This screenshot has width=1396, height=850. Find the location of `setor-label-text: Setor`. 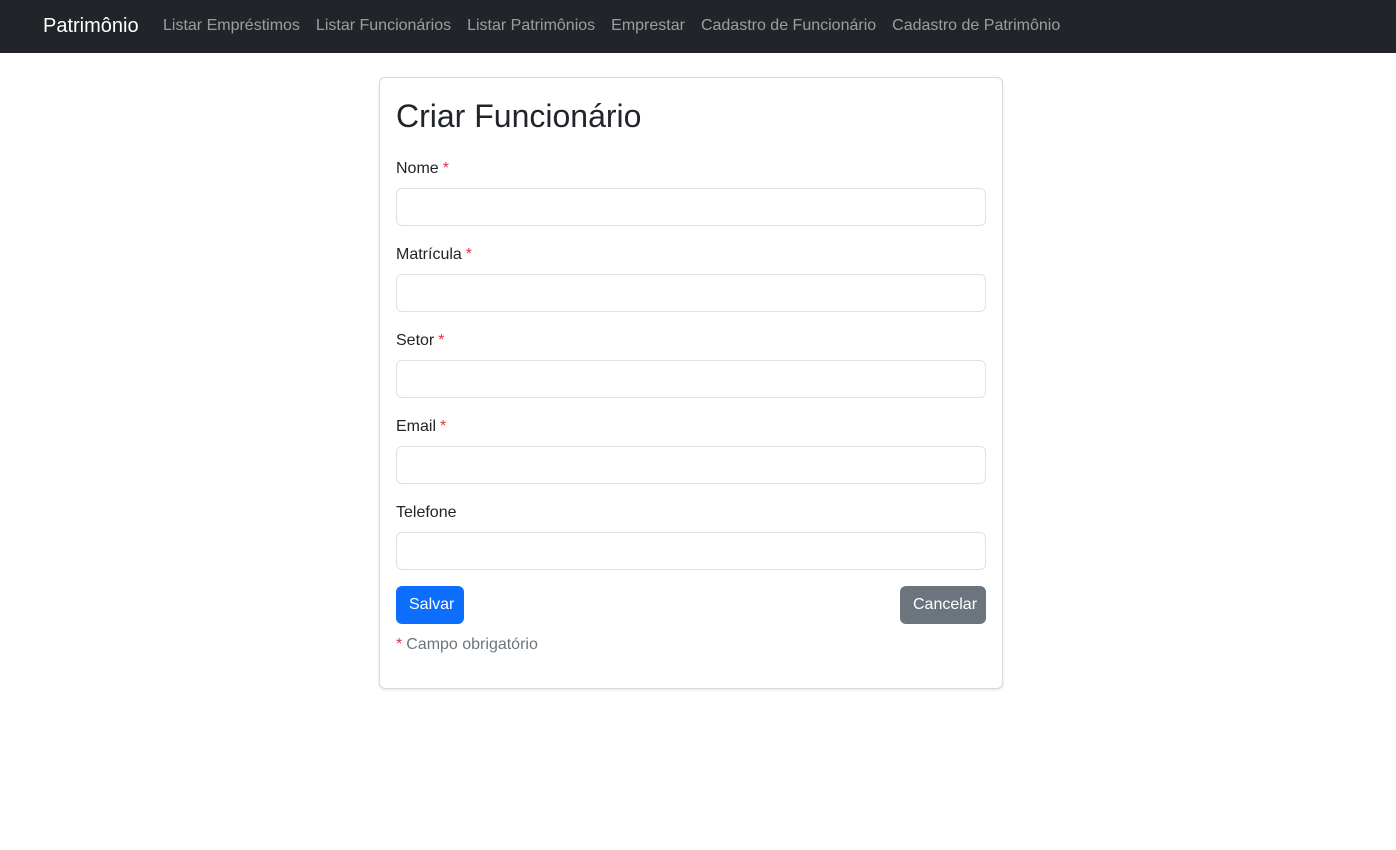

setor-label-text: Setor is located at coordinates (415, 340).